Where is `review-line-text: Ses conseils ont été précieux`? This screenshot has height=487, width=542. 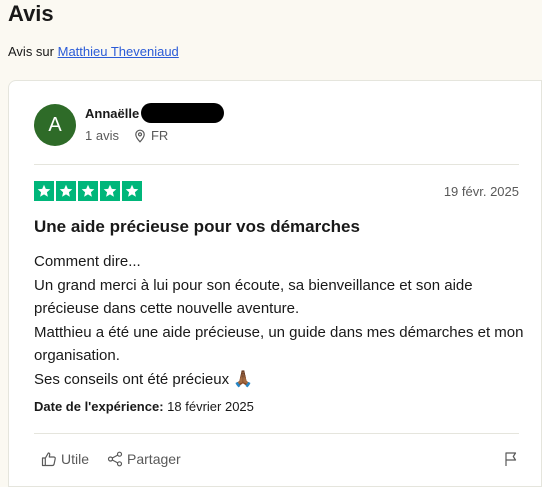
review-line-text: Ses conseils ont été précieux is located at coordinates (132, 379).